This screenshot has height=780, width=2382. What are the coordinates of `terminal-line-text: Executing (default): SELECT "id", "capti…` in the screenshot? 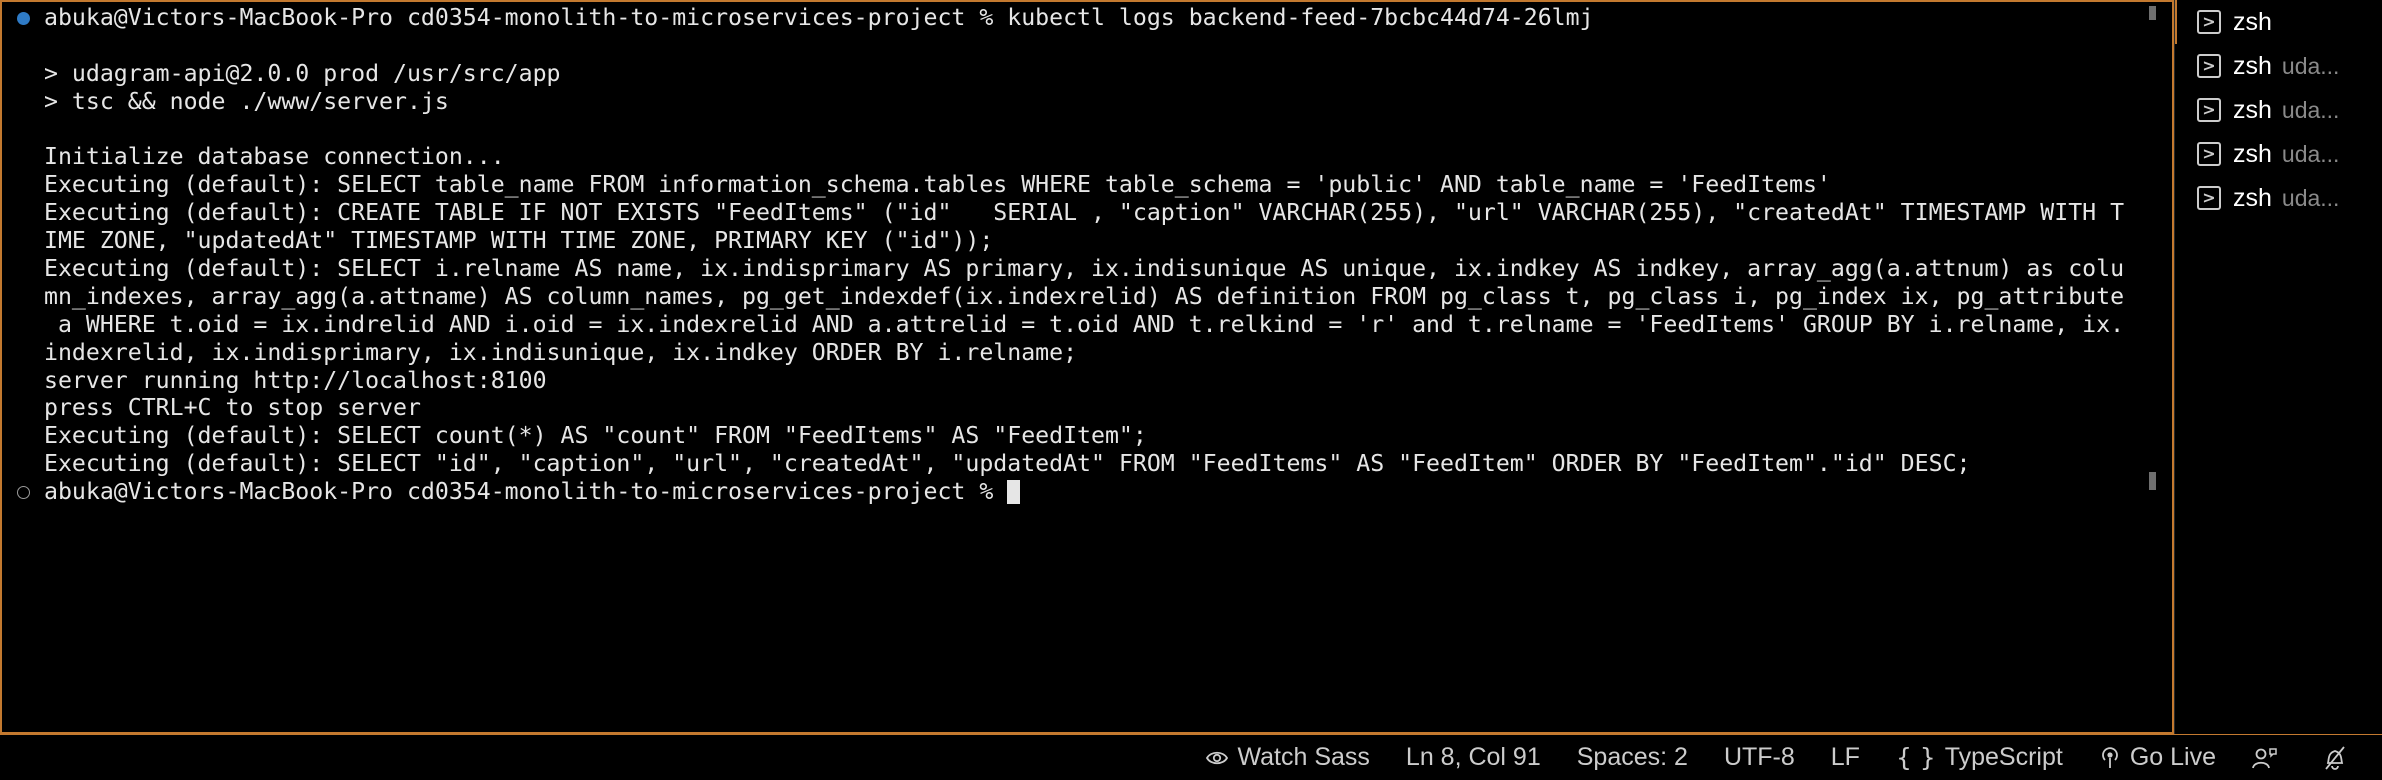 It's located at (1007, 464).